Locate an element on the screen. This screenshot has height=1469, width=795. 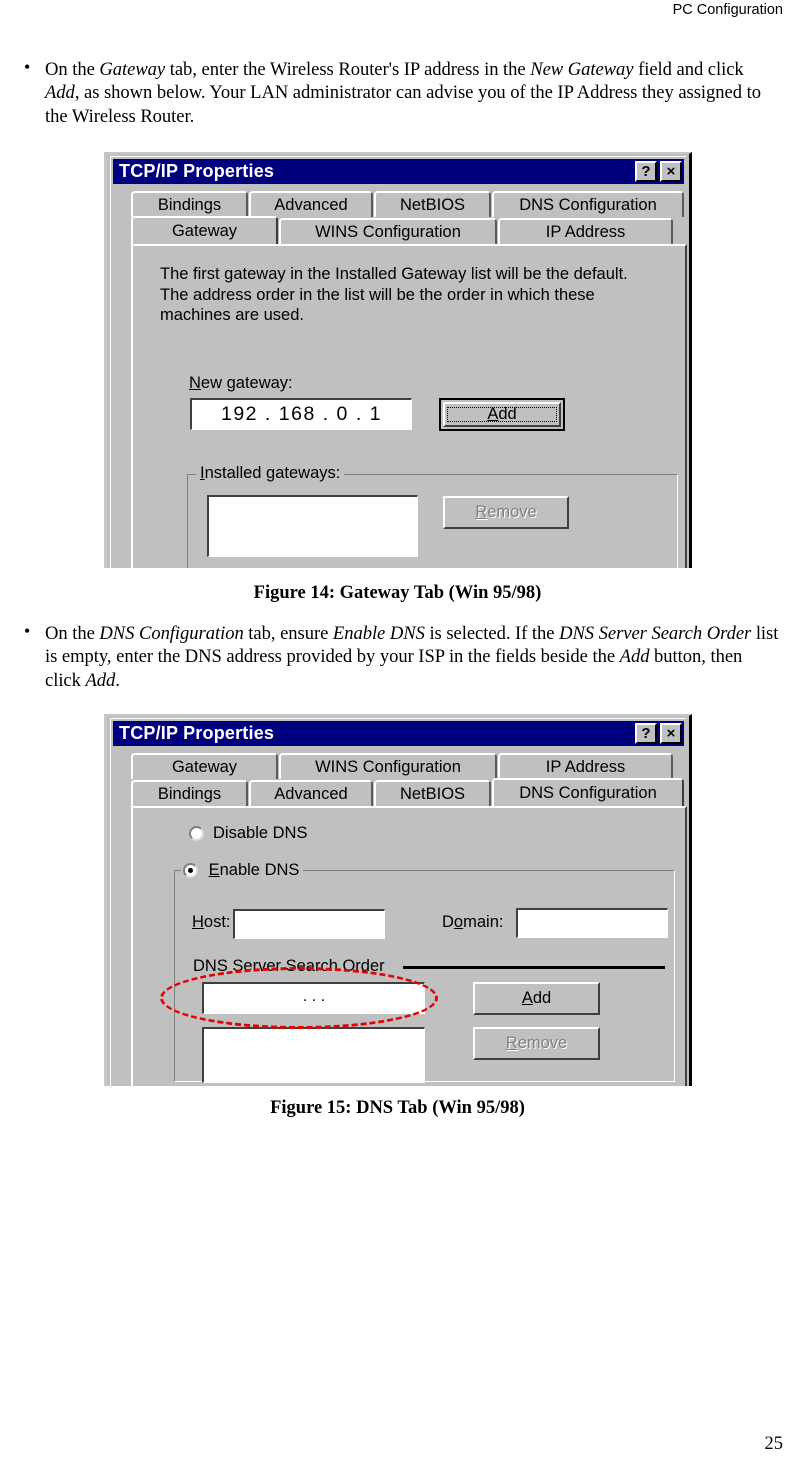
installed-rest: nstalled gateways: is located at coordinates (272, 473).